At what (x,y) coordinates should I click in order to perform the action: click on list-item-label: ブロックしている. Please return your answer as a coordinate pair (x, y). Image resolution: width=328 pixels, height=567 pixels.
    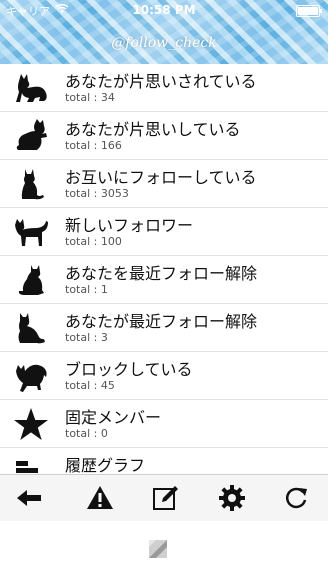
    Looking at the image, I should click on (129, 369).